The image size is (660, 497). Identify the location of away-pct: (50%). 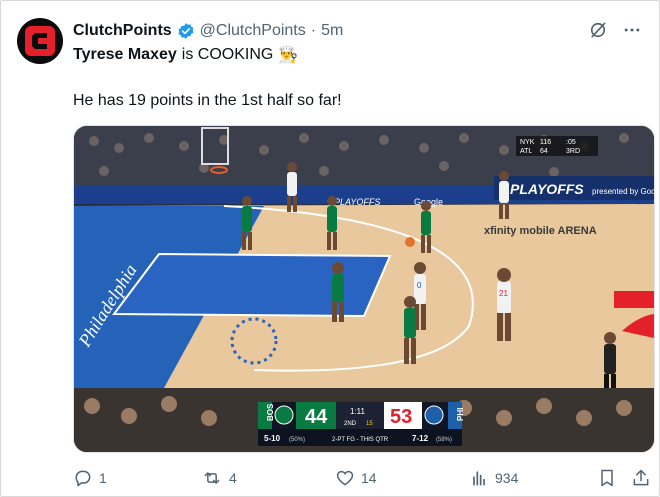
(297, 440).